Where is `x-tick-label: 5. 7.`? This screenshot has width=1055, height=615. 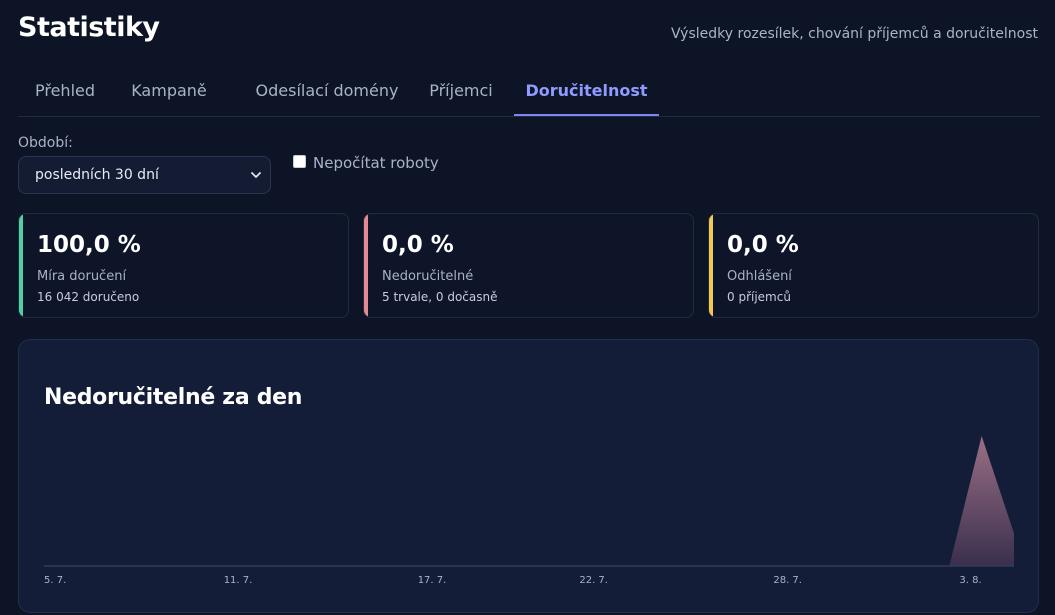
x-tick-label: 5. 7. is located at coordinates (55, 580).